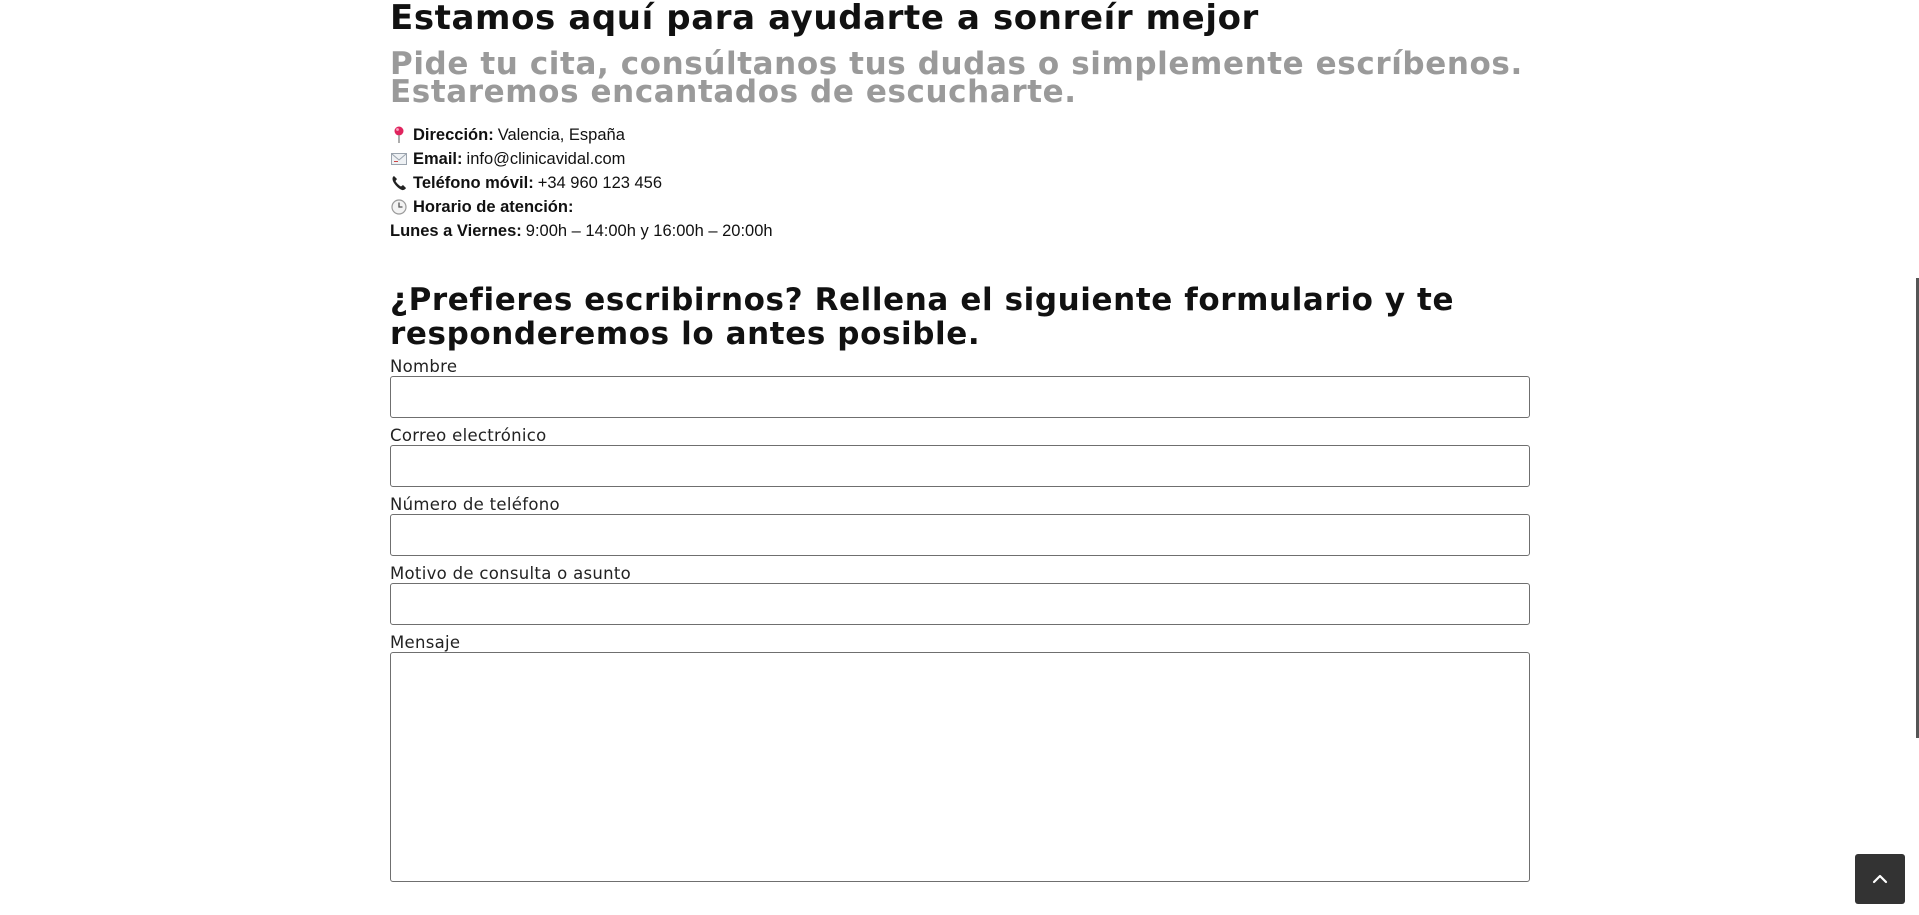  Describe the element at coordinates (960, 466) in the screenshot. I see `email-field` at that location.